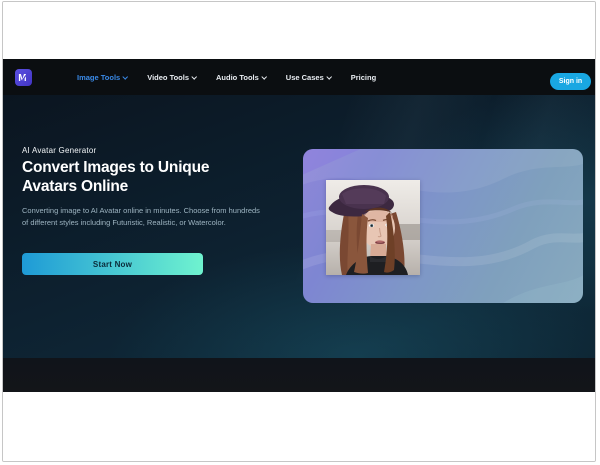  I want to click on nav-item-pricing: Pricing, so click(363, 77).